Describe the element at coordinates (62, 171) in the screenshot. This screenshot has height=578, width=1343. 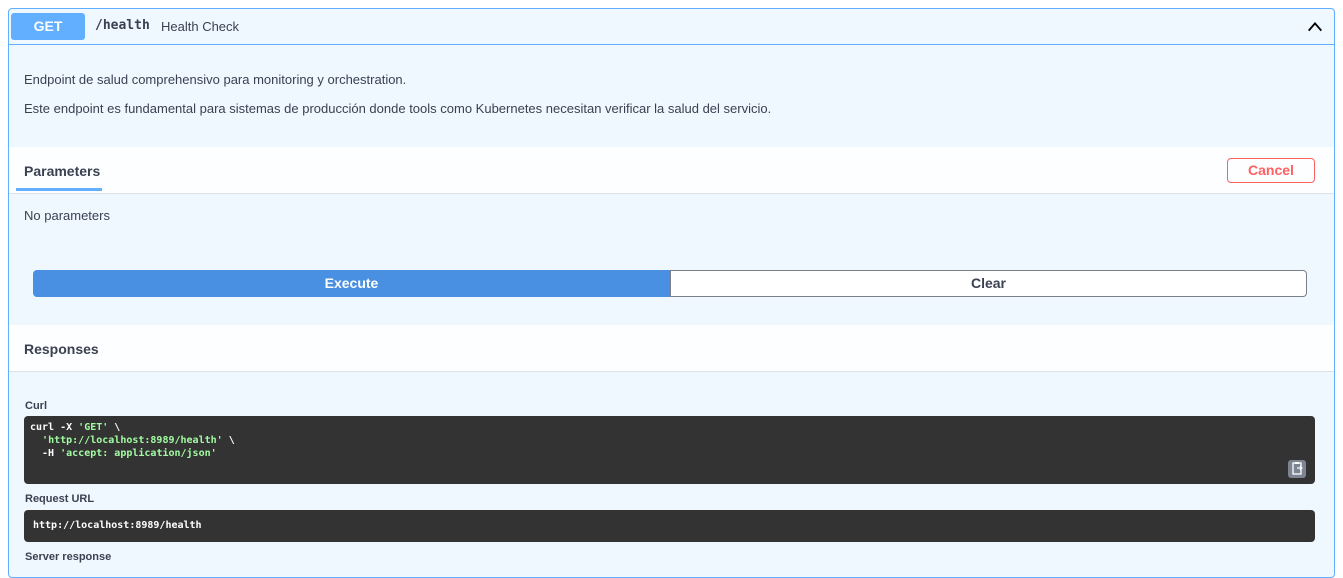
I see `tab-parameters: Parameters` at that location.